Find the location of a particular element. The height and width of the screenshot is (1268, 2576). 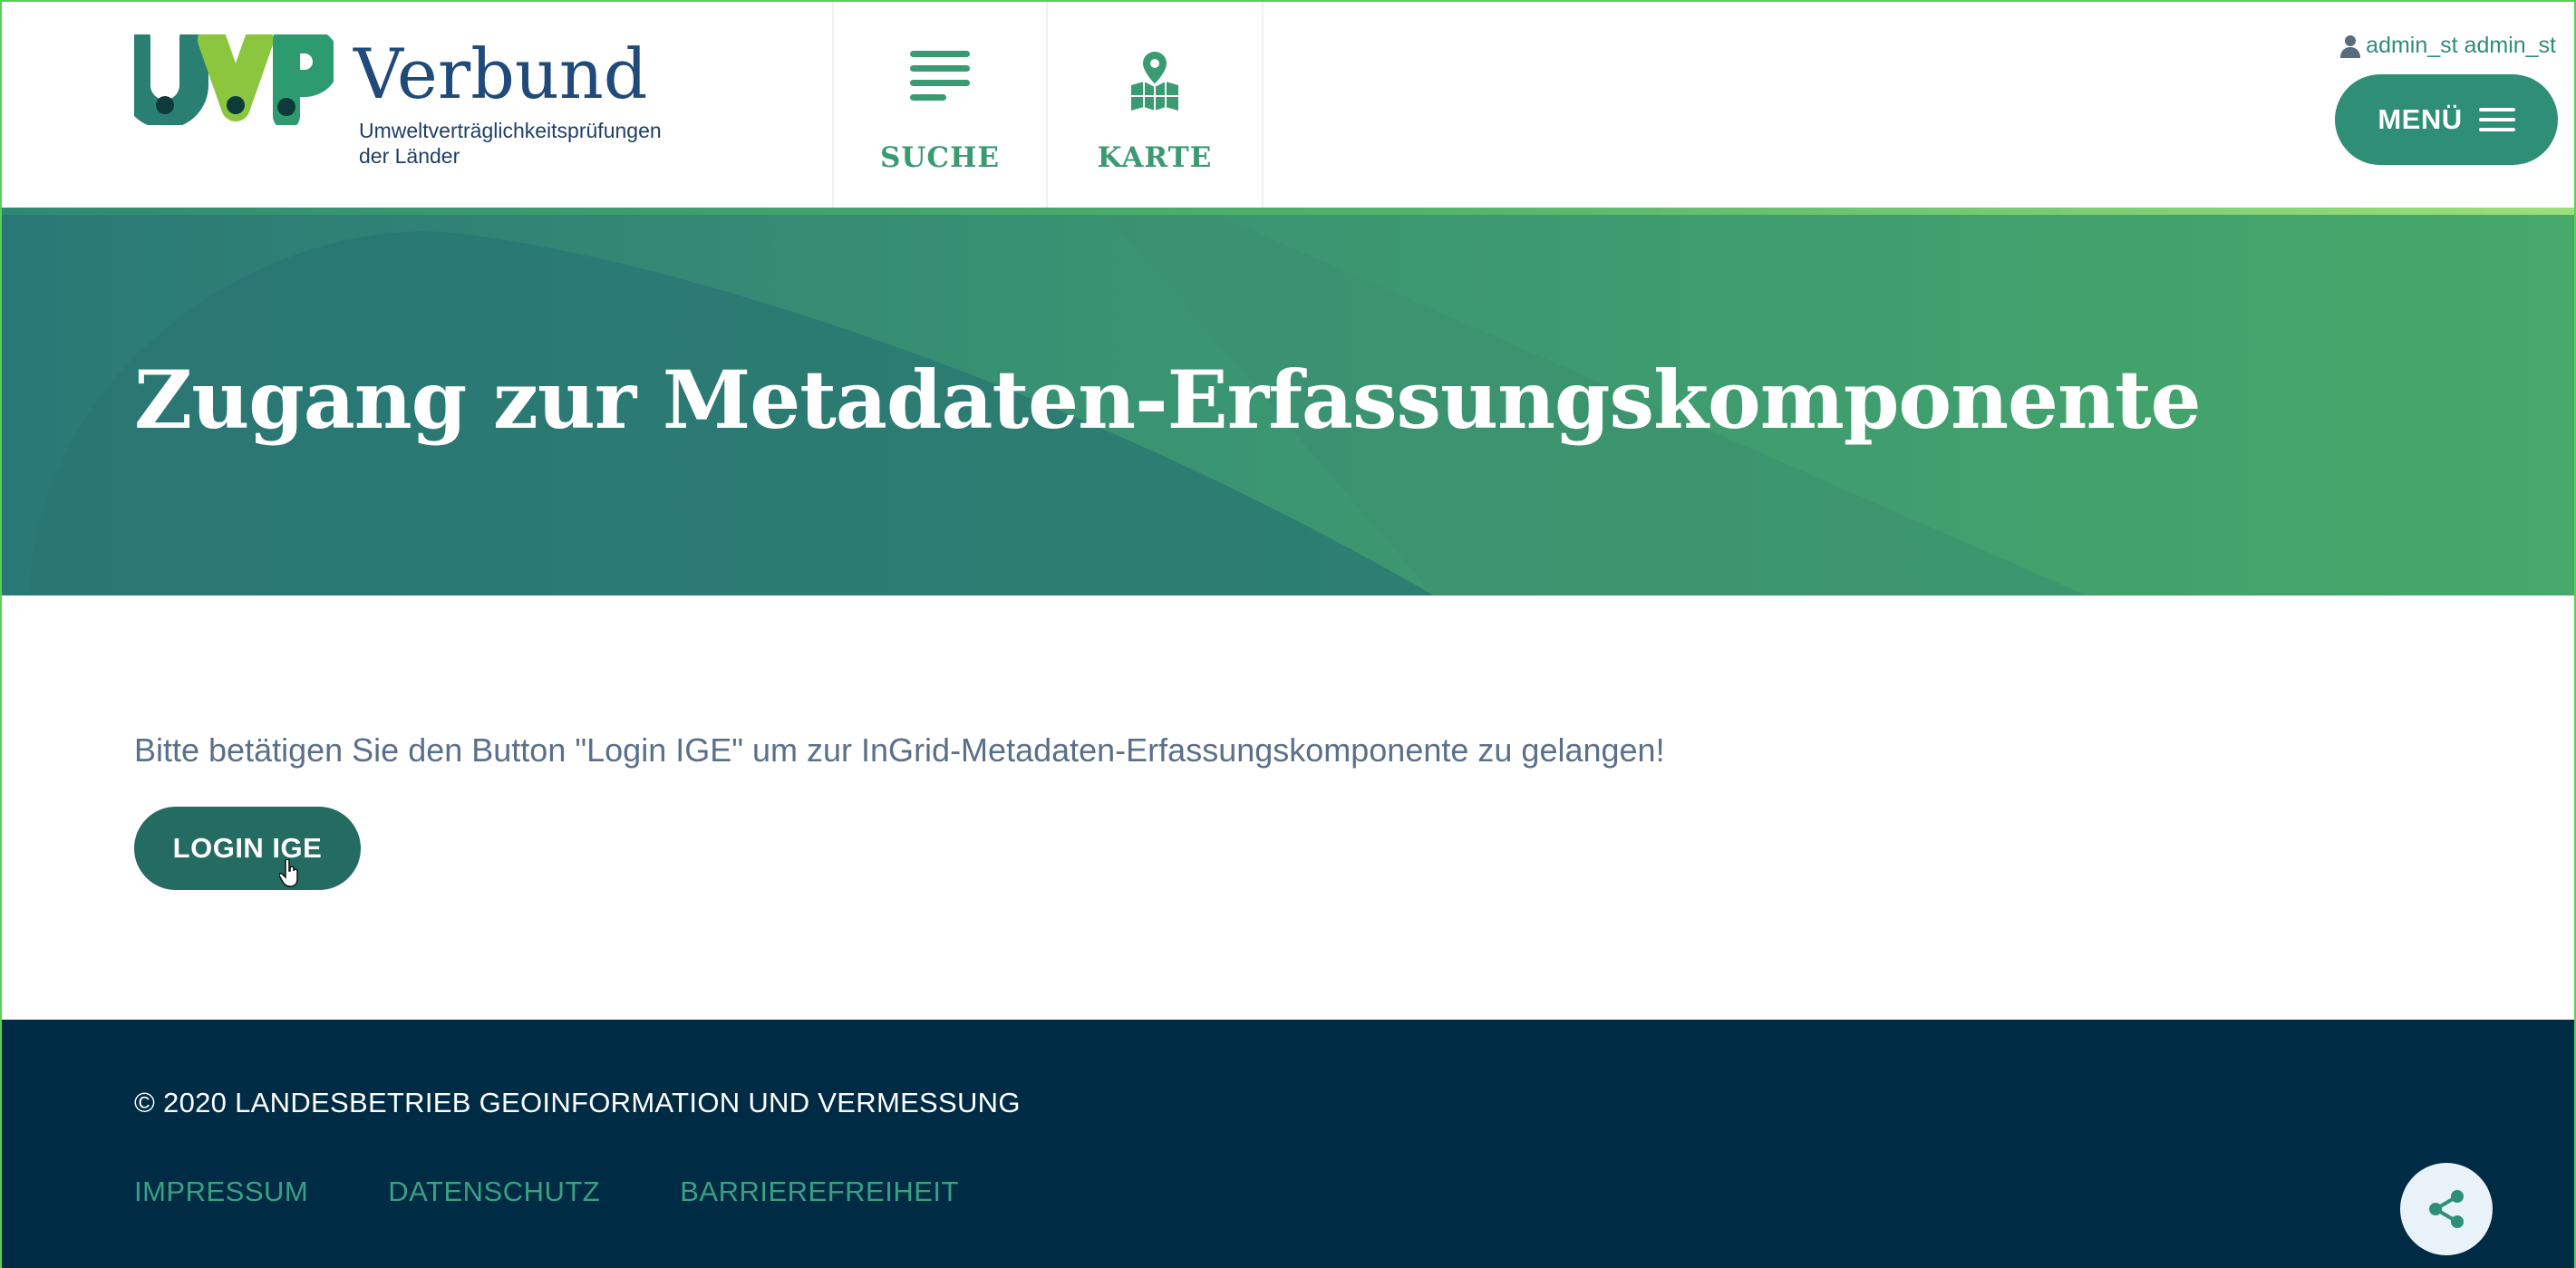

nav-label-suche: SUCHE is located at coordinates (939, 158).